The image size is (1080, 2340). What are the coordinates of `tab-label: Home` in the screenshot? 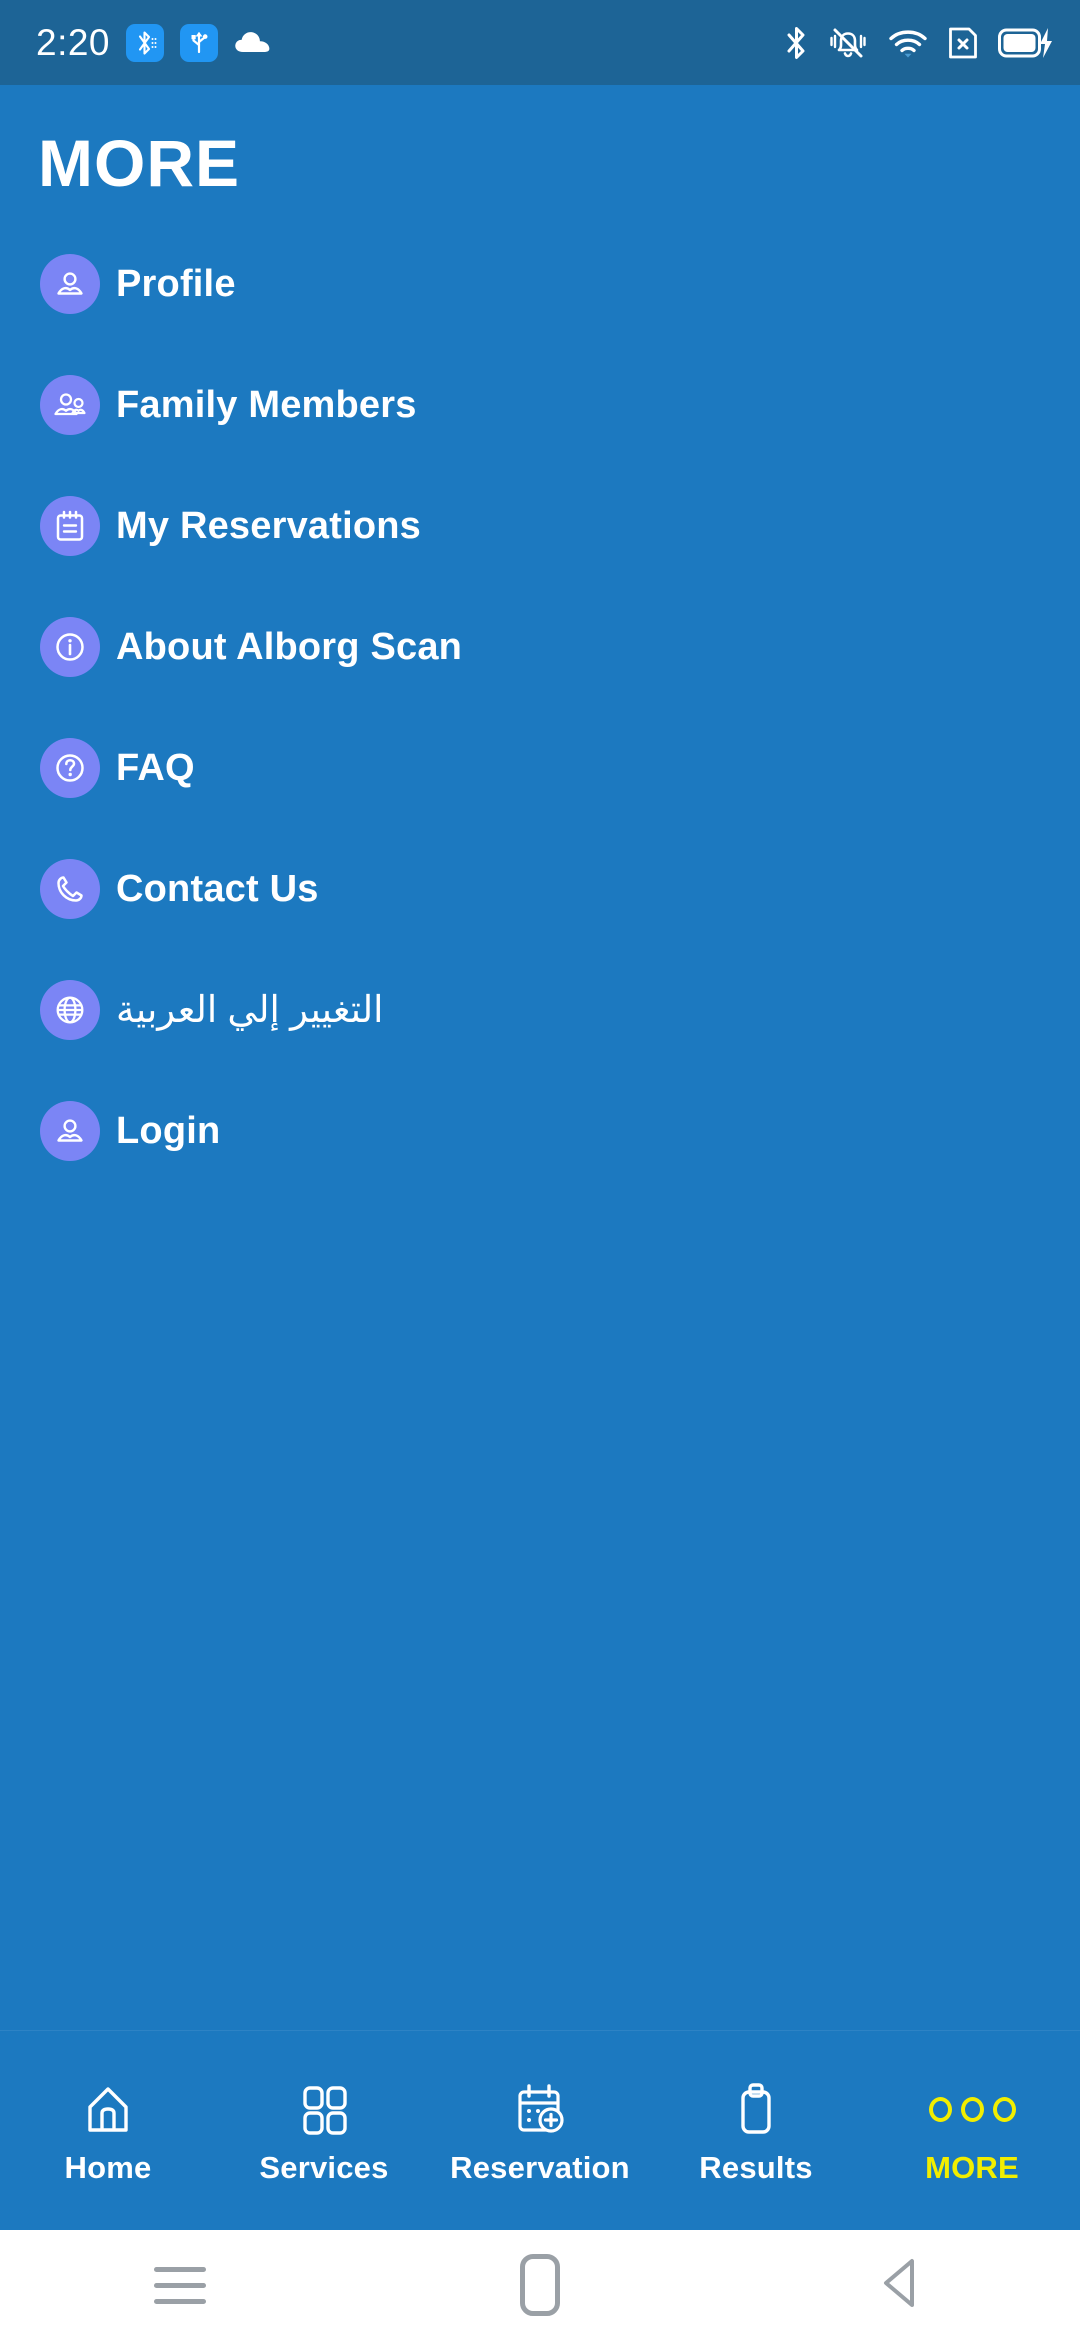 It's located at (108, 2167).